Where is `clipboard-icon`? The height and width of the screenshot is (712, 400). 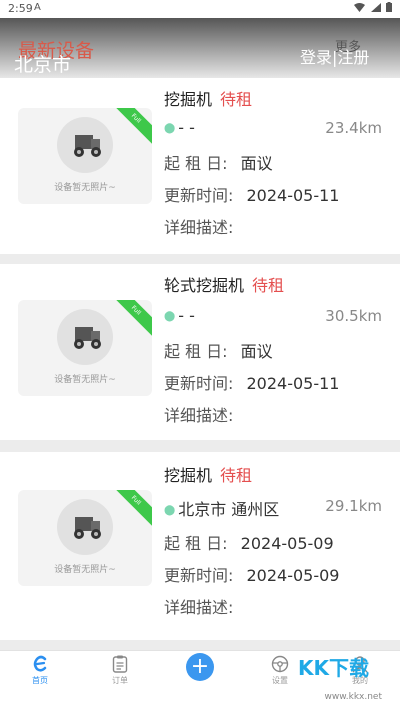 clipboard-icon is located at coordinates (120, 664).